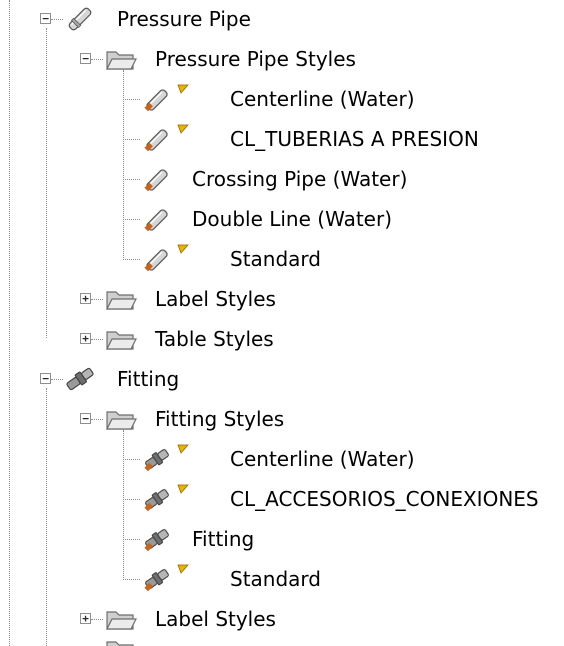  Describe the element at coordinates (282, 19) in the screenshot. I see `tree-node-pressure-pipe: − Pressure Pipe` at that location.